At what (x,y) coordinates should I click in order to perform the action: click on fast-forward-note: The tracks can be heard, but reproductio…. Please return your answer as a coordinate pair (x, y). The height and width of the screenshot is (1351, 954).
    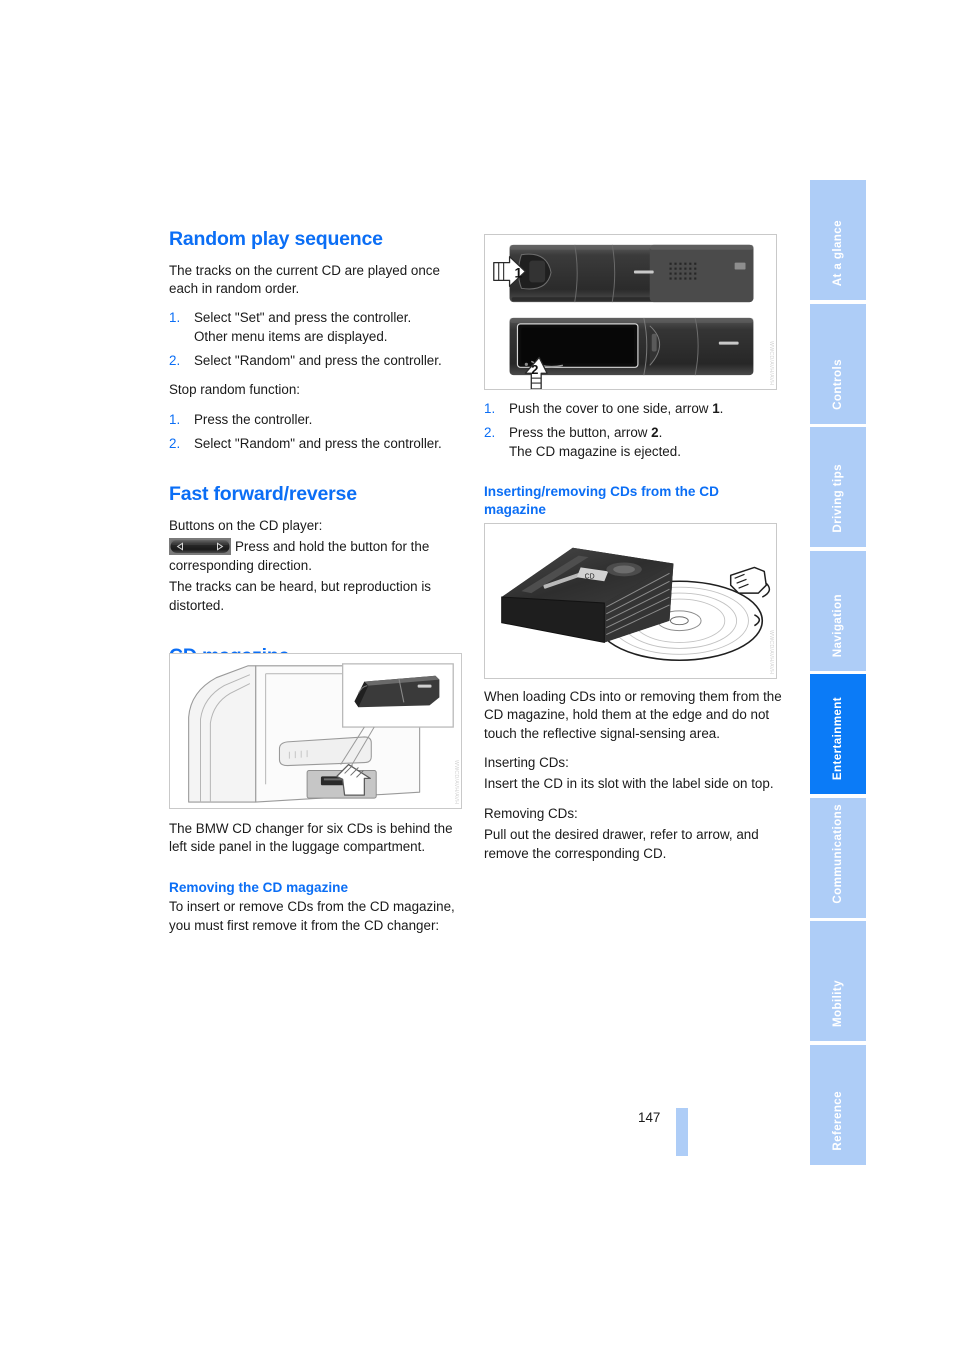
    Looking at the image, I should click on (300, 596).